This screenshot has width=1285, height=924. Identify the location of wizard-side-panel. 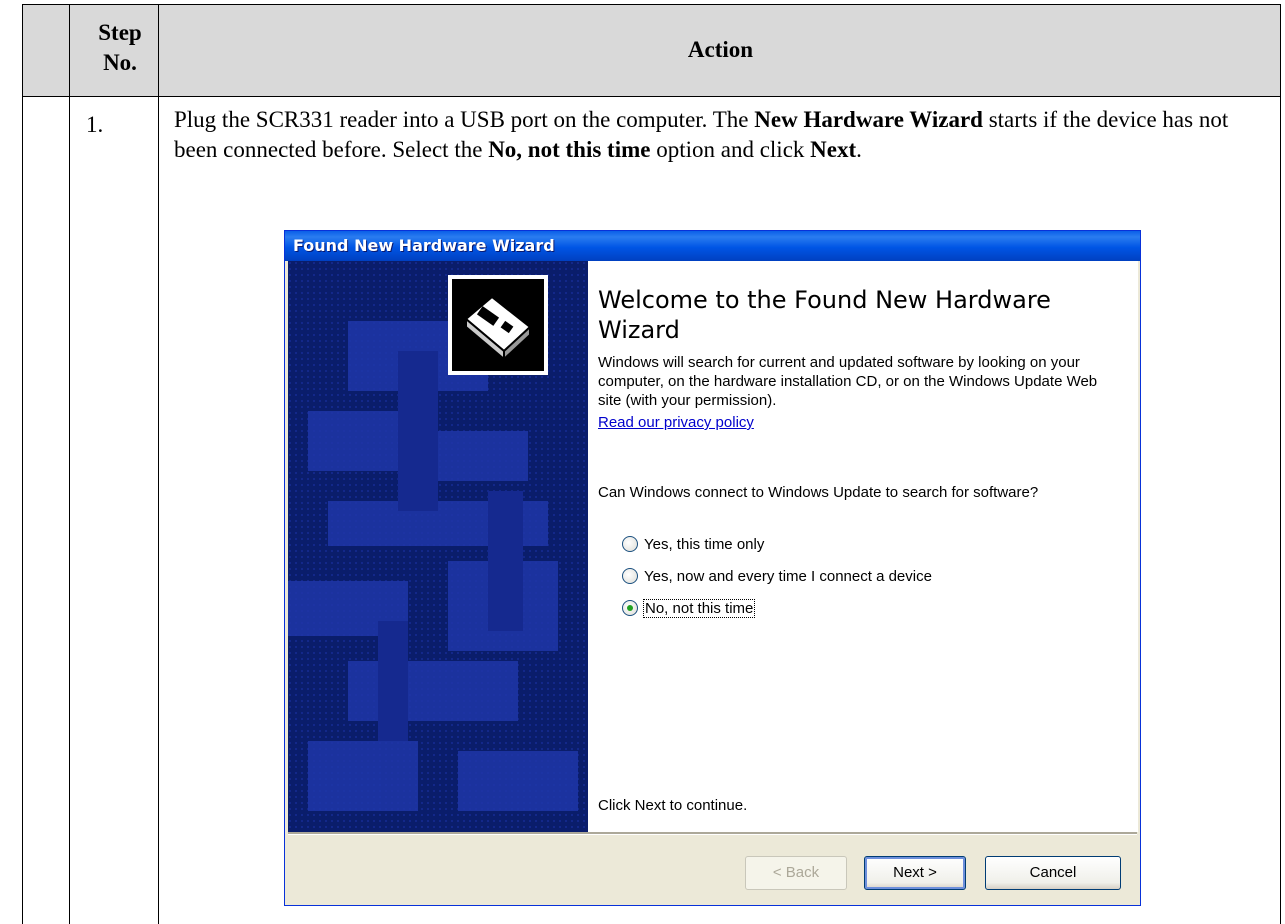
(438, 546).